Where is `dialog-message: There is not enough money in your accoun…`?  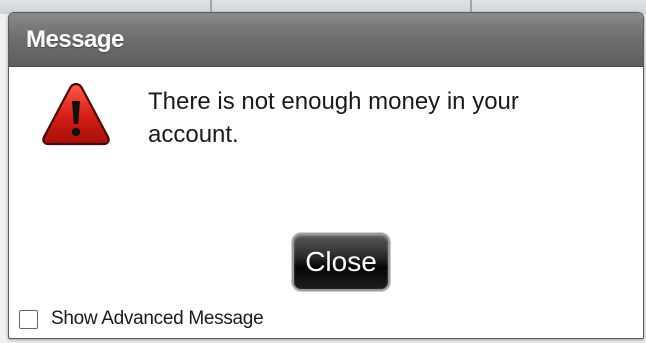 dialog-message: There is not enough money in your accoun… is located at coordinates (333, 118).